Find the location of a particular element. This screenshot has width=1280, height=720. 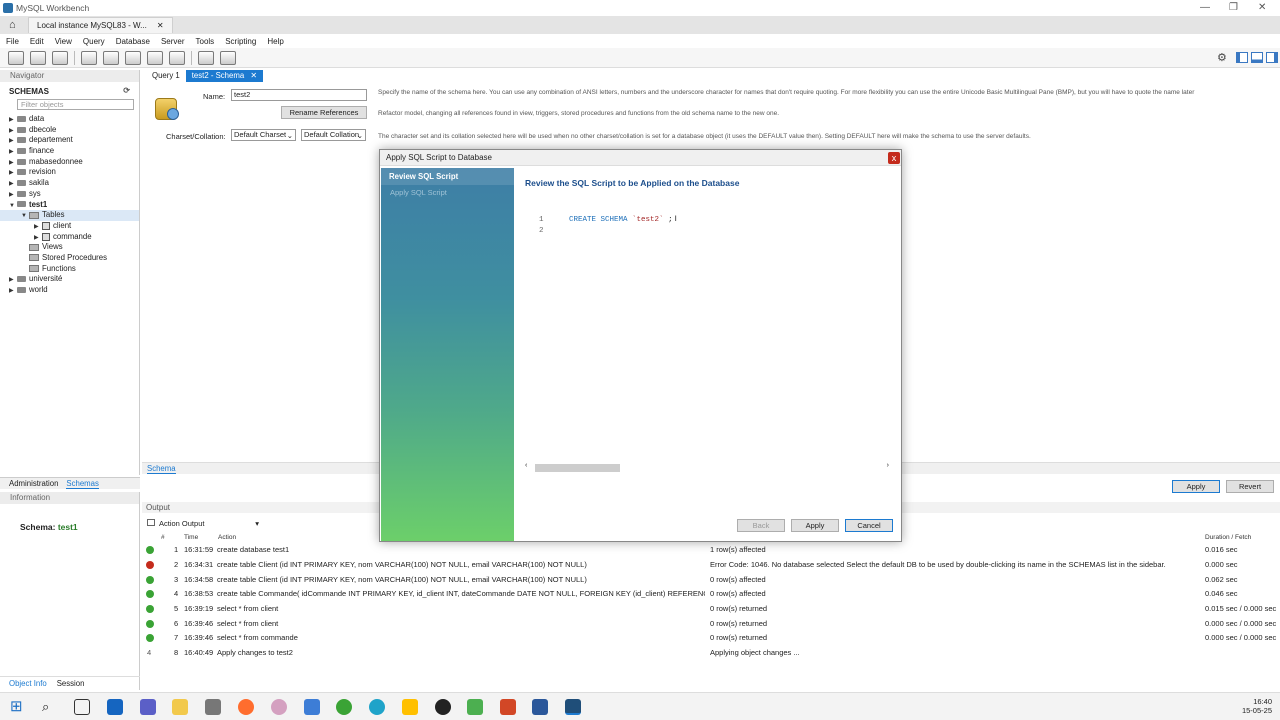

menu-file: File is located at coordinates (12, 41).